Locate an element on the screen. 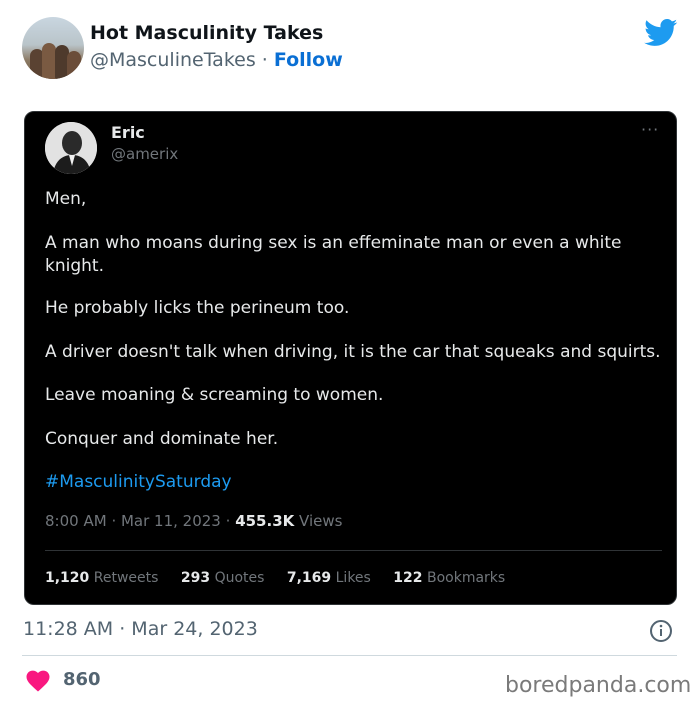 This screenshot has height=708, width=700. watermark: boredpanda.com is located at coordinates (598, 685).